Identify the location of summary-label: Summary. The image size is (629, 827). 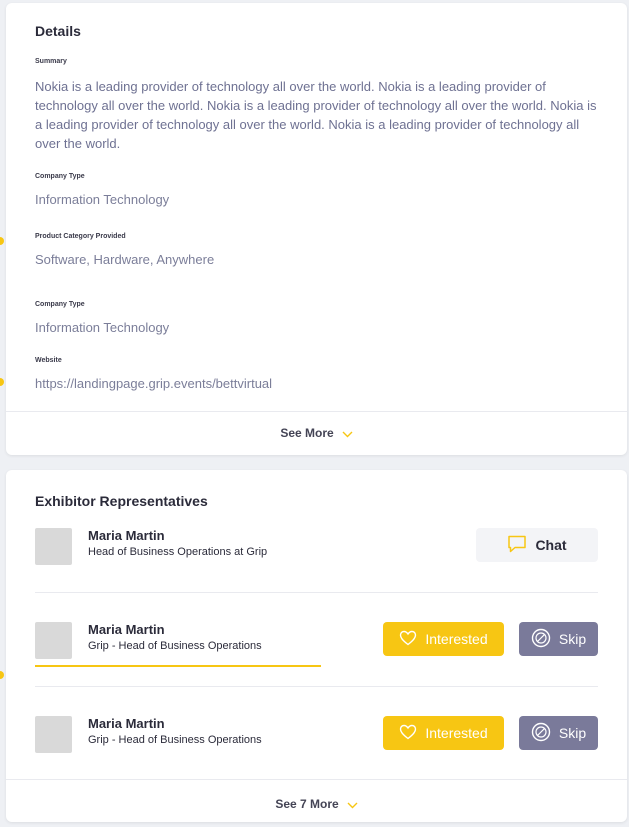
(51, 61).